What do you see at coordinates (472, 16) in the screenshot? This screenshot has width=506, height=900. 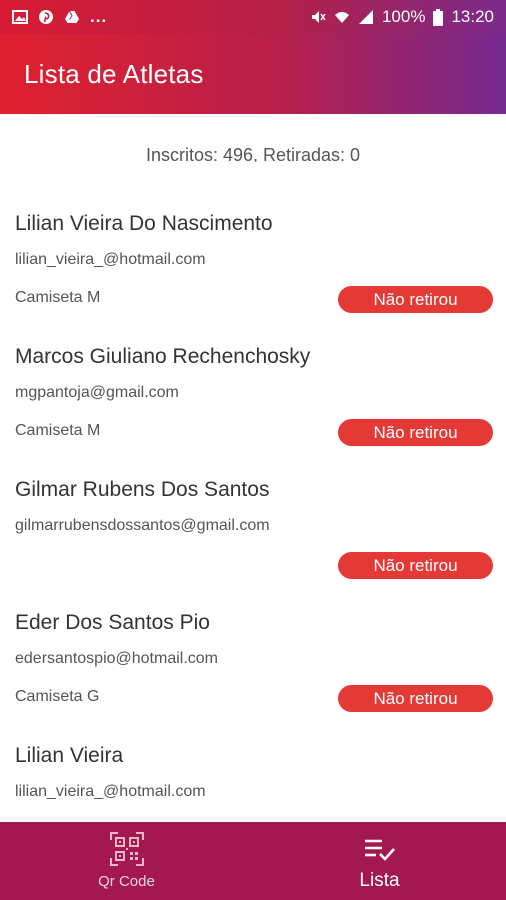 I see `clock: 13:20` at bounding box center [472, 16].